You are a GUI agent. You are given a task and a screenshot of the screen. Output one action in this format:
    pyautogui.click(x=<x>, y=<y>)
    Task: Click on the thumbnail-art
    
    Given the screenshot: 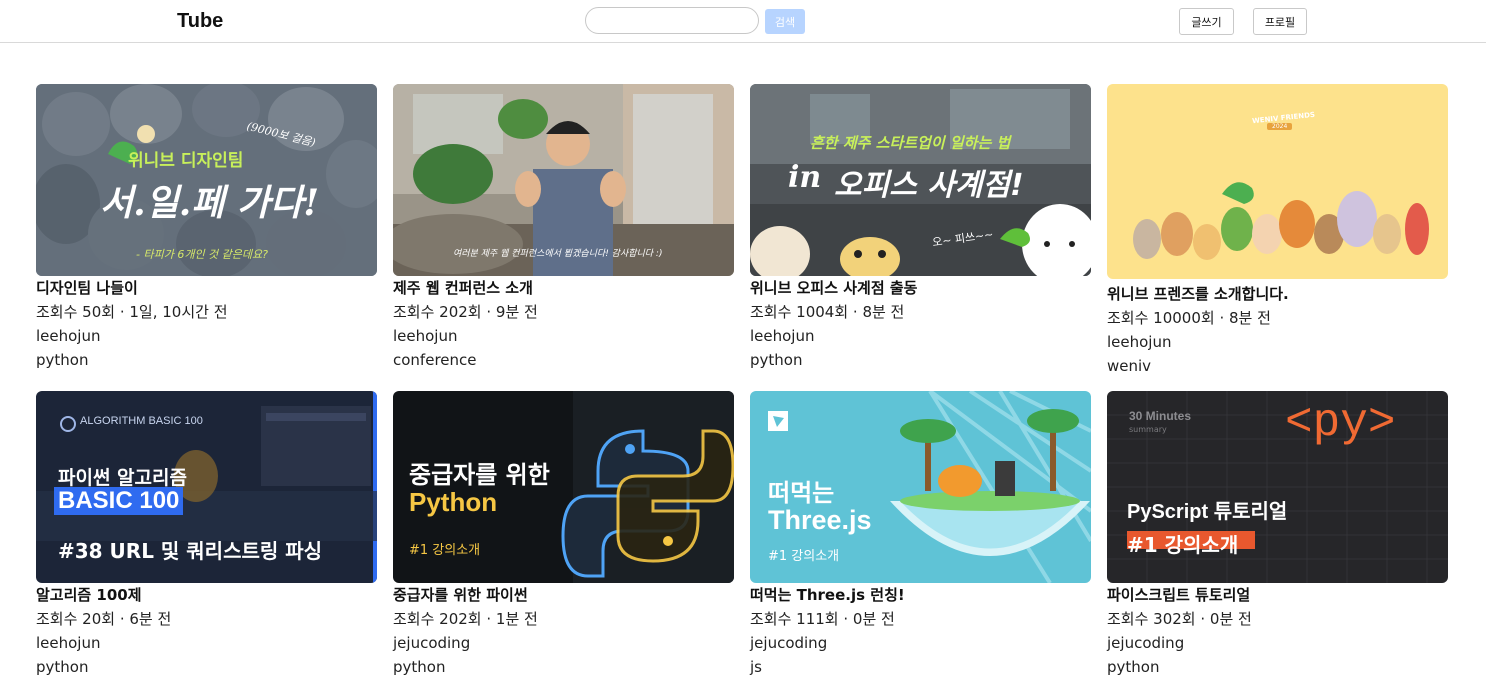 What is the action you would take?
    pyautogui.click(x=1277, y=181)
    